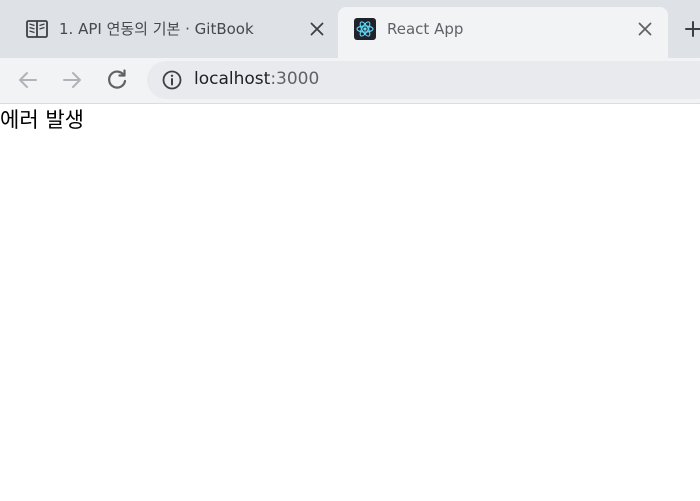 The image size is (700, 501). Describe the element at coordinates (365, 29) in the screenshot. I see `react-atom-icon` at that location.